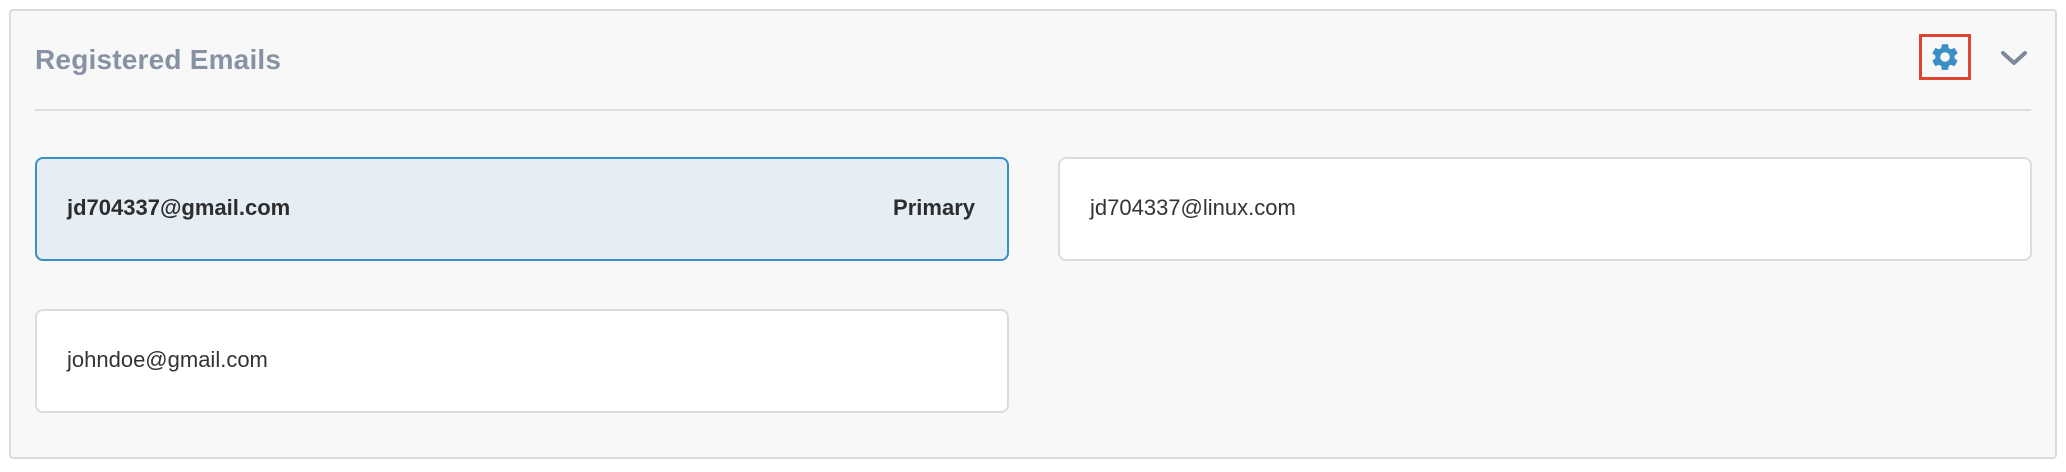 This screenshot has width=2066, height=472. Describe the element at coordinates (522, 361) in the screenshot. I see `email-card: johndoe@gmail.com` at that location.